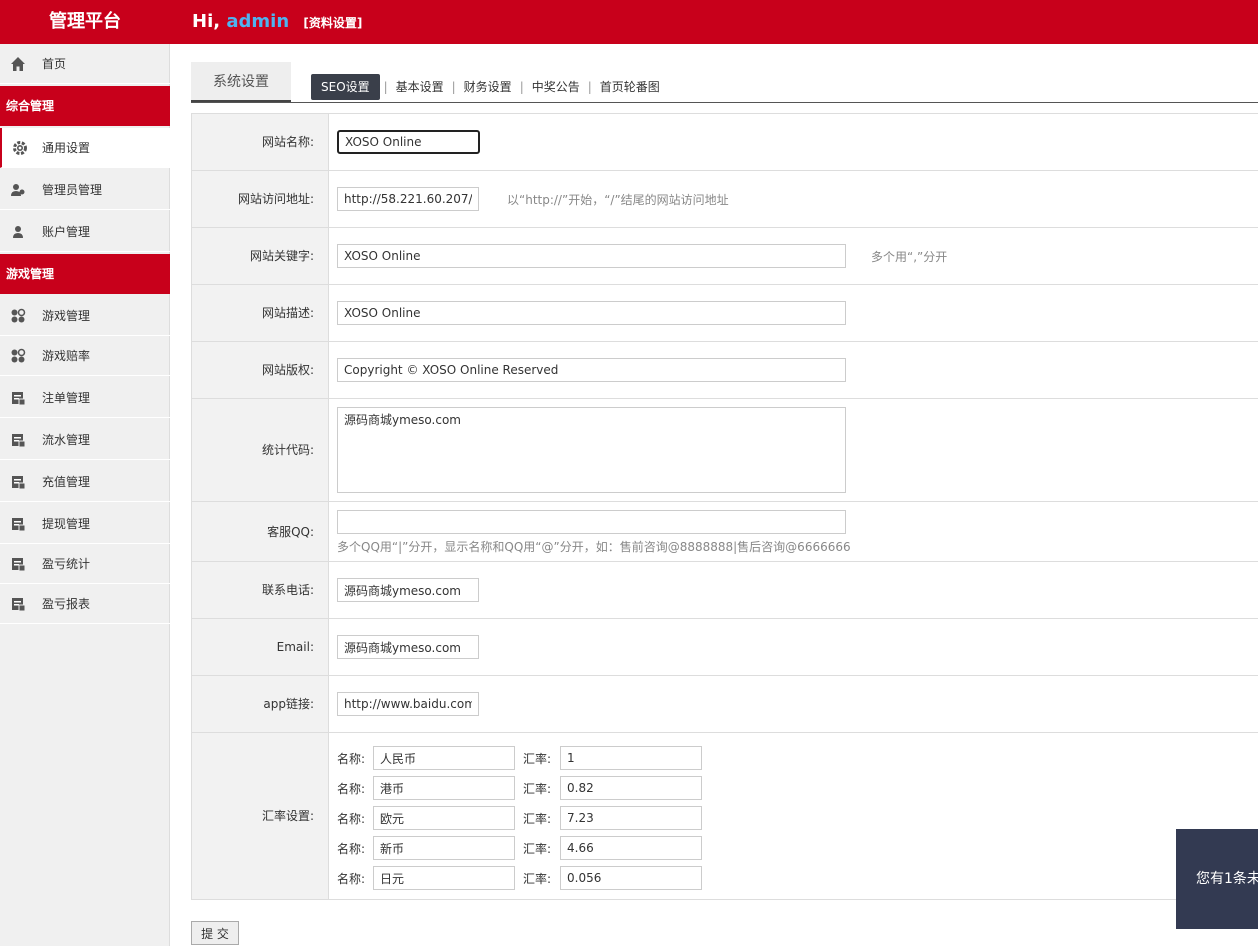 This screenshot has height=946, width=1258. What do you see at coordinates (618, 200) in the screenshot?
I see `site-url-hint: 以“http://”开始，“/”结尾的网站访问地址` at bounding box center [618, 200].